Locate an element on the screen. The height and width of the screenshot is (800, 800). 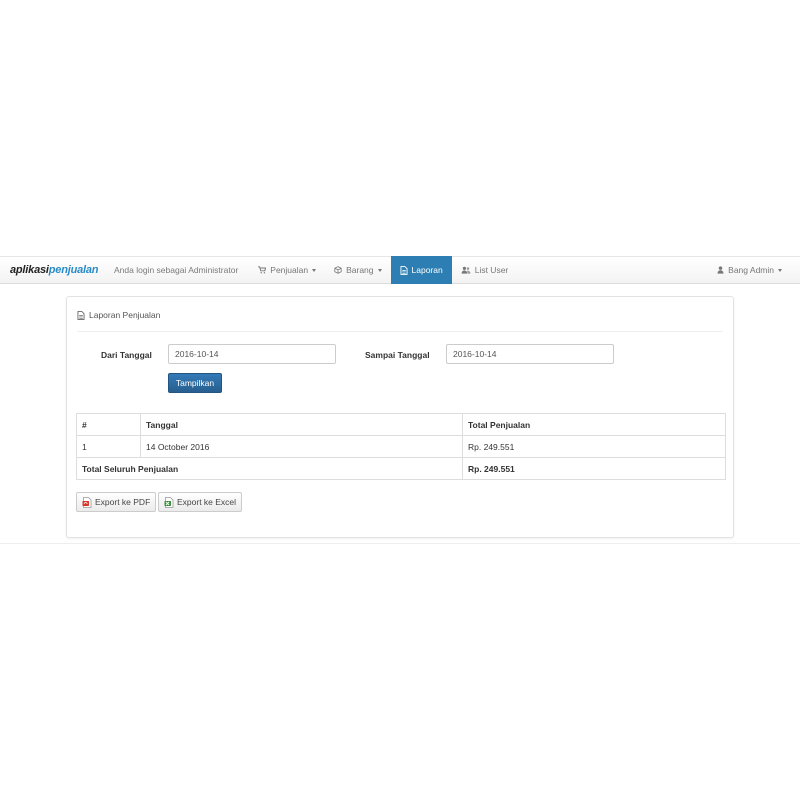
nav-item-label: Barang is located at coordinates (360, 270).